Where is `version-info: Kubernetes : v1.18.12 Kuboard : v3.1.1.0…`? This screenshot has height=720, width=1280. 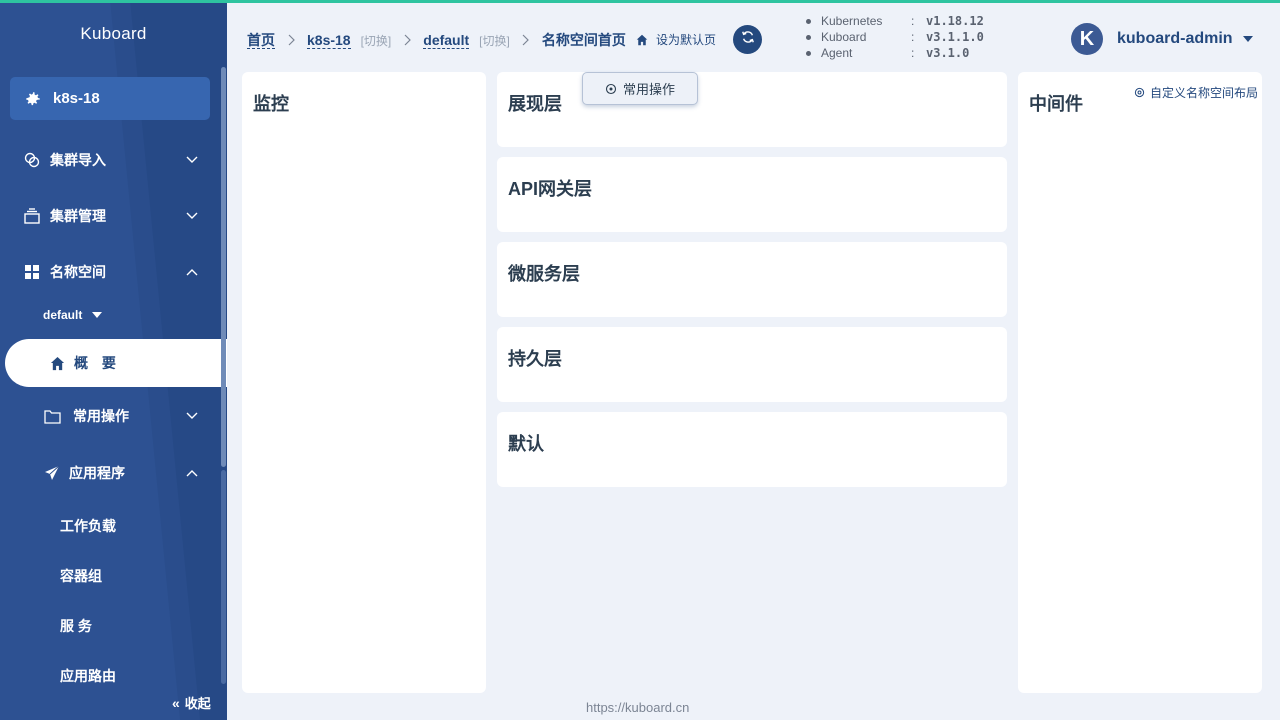 version-info: Kubernetes : v1.18.12 Kuboard : v3.1.1.0… is located at coordinates (895, 37).